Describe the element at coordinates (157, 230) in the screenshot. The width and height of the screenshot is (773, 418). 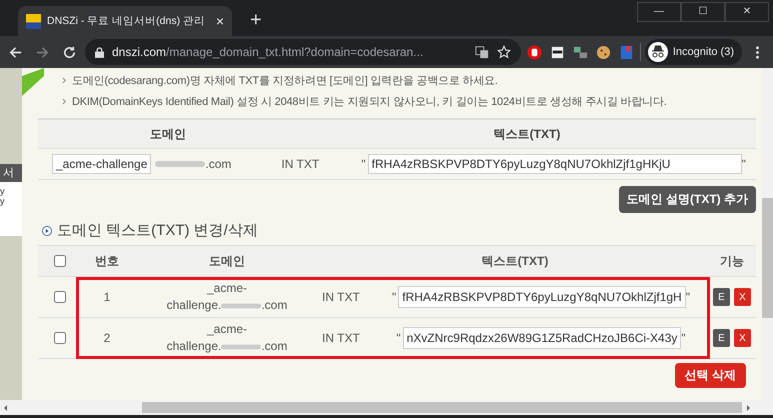
I see `section-title: 도메인 텍스트(TXT) 변경/삭제` at that location.